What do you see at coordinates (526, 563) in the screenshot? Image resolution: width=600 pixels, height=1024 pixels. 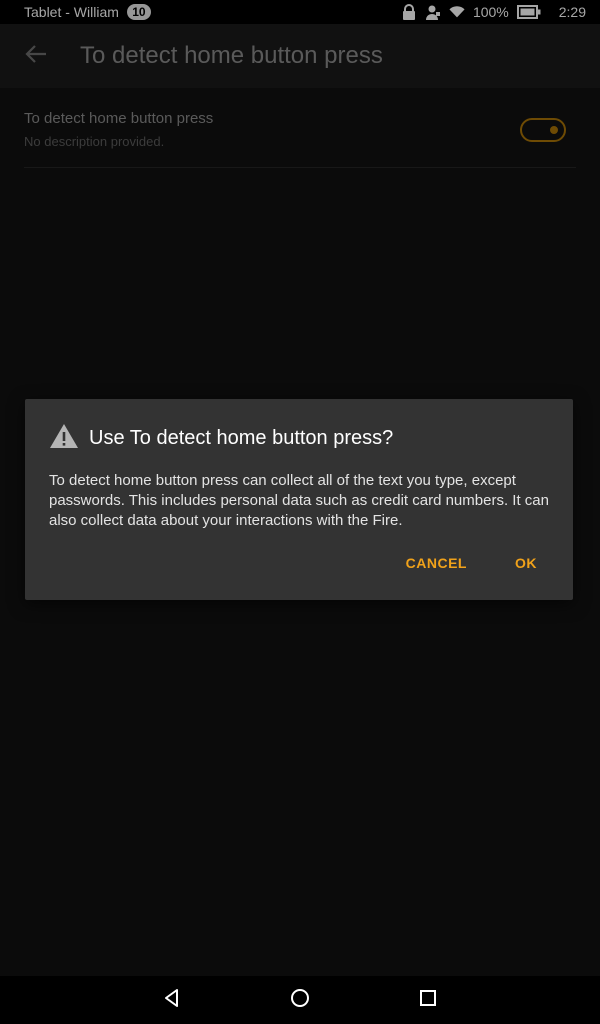 I see `ok-button: OK` at bounding box center [526, 563].